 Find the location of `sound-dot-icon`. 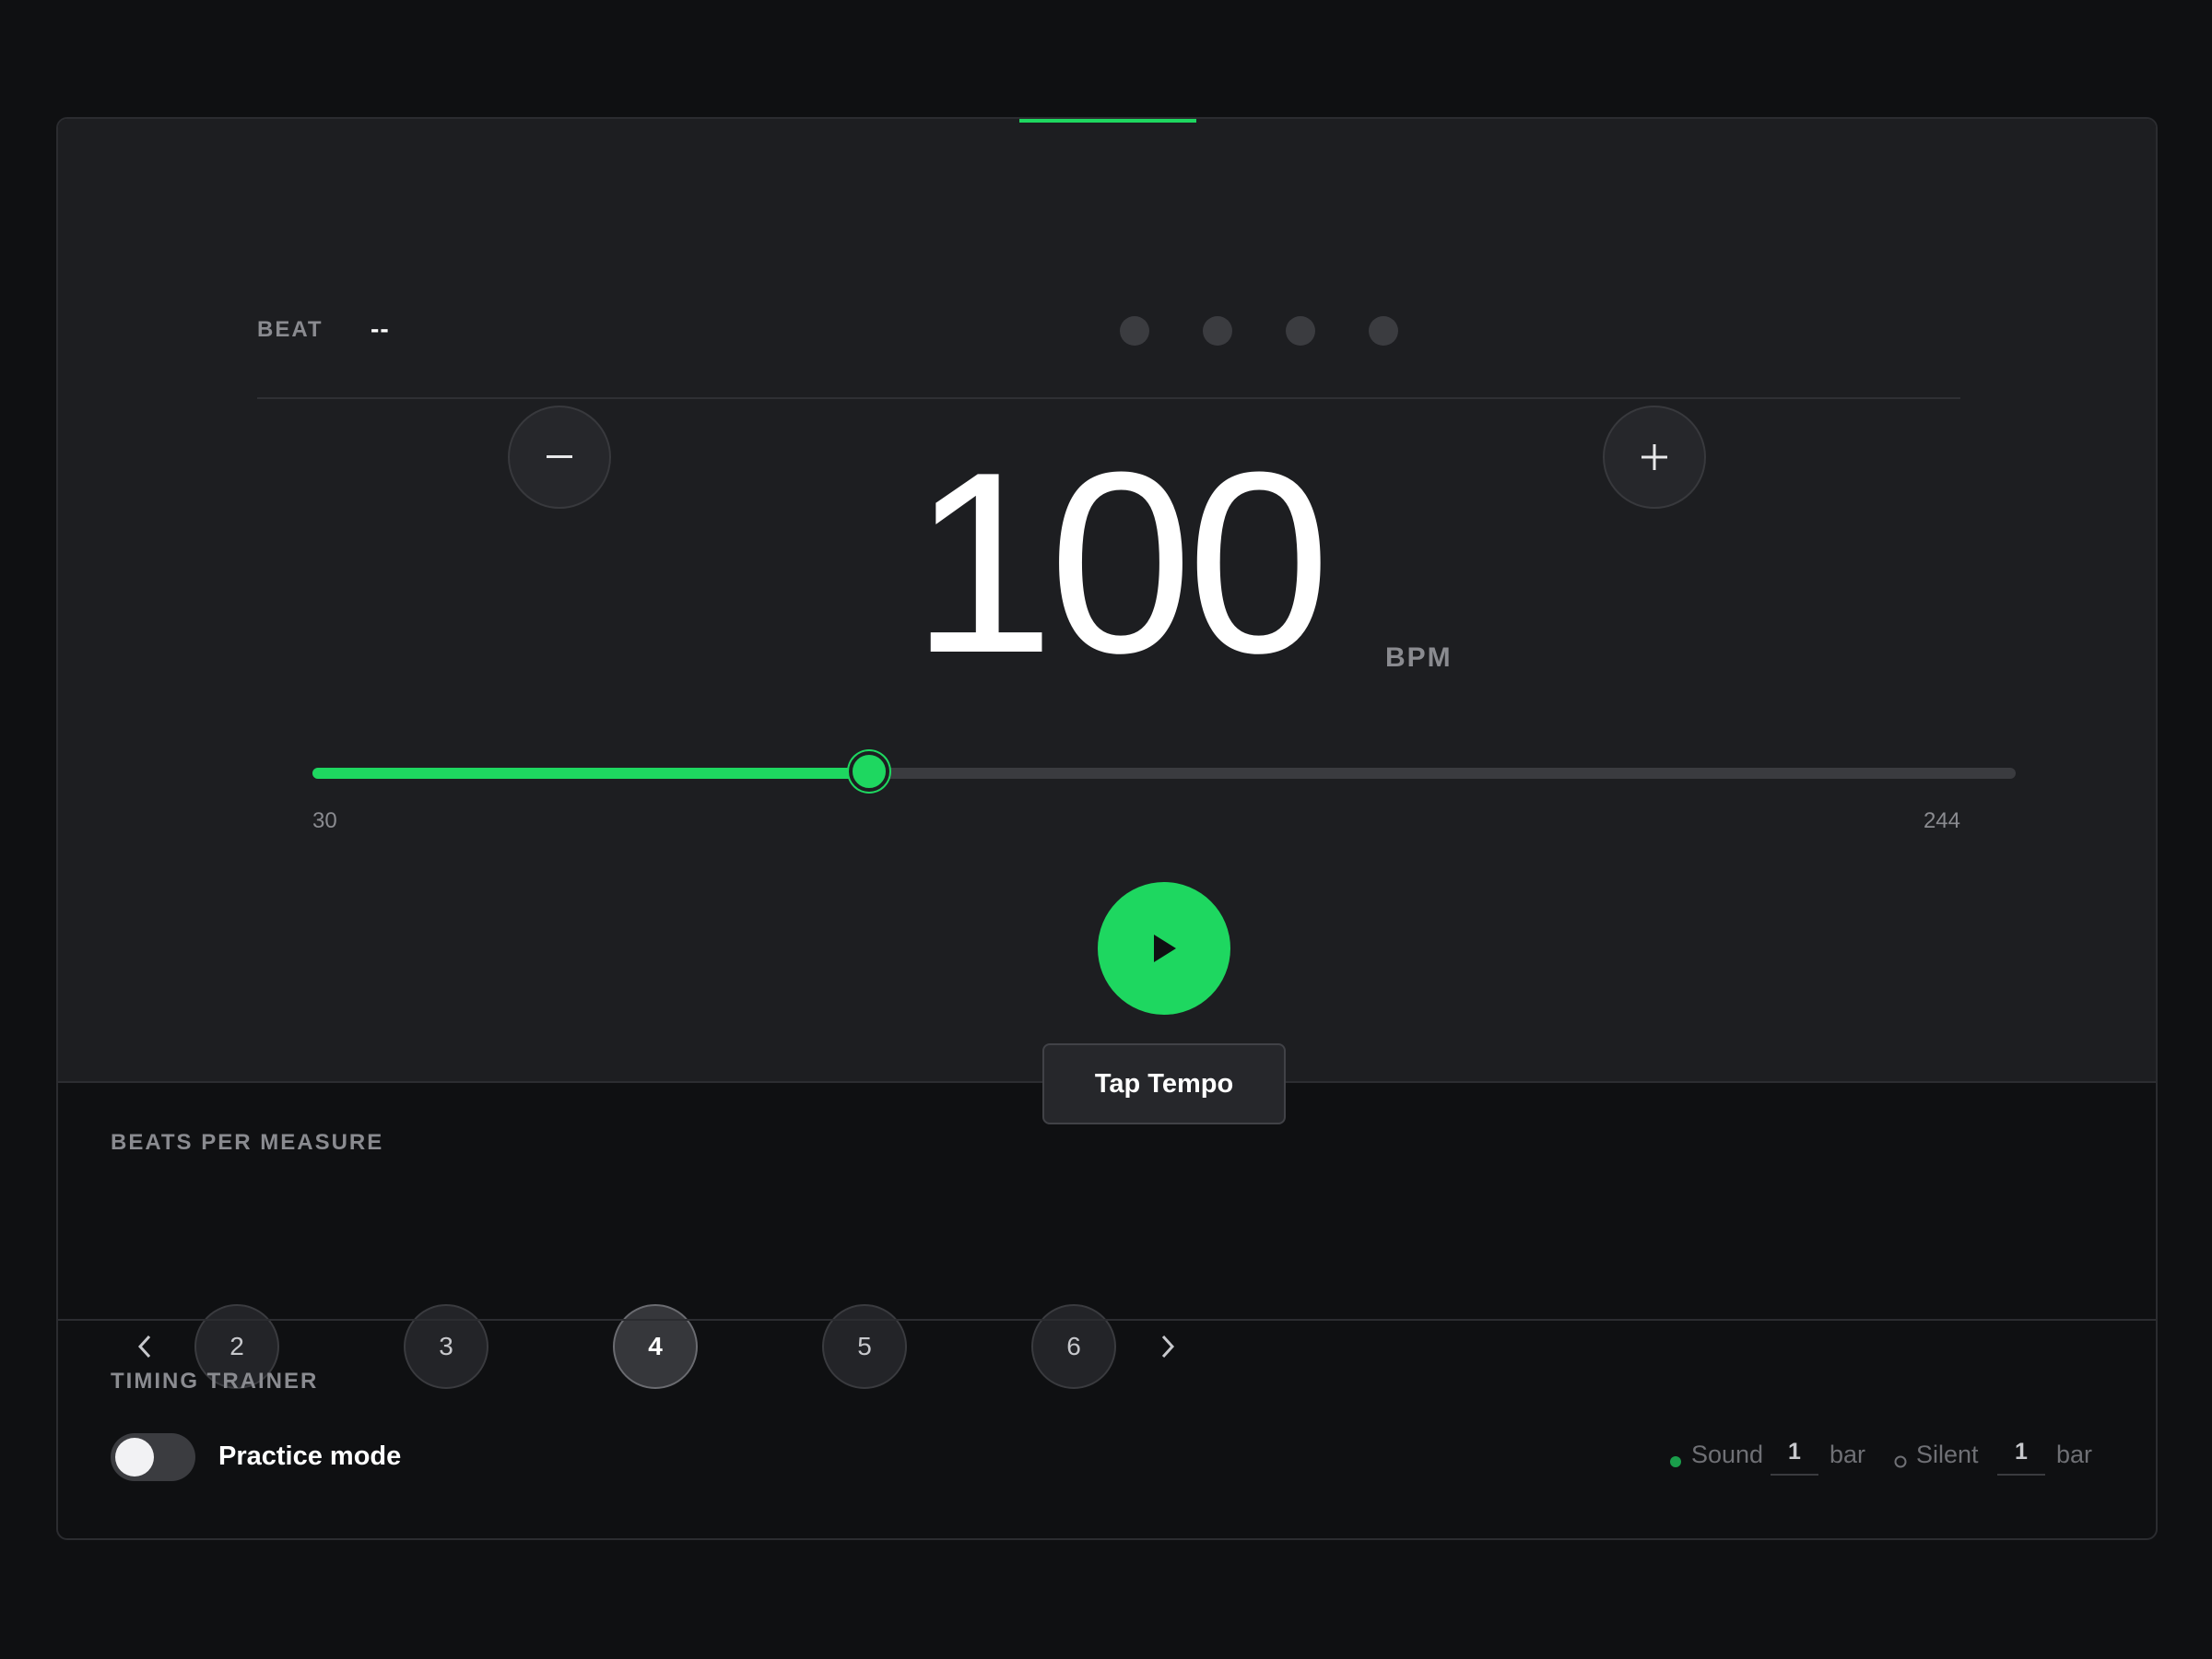

sound-dot-icon is located at coordinates (1675, 1460).